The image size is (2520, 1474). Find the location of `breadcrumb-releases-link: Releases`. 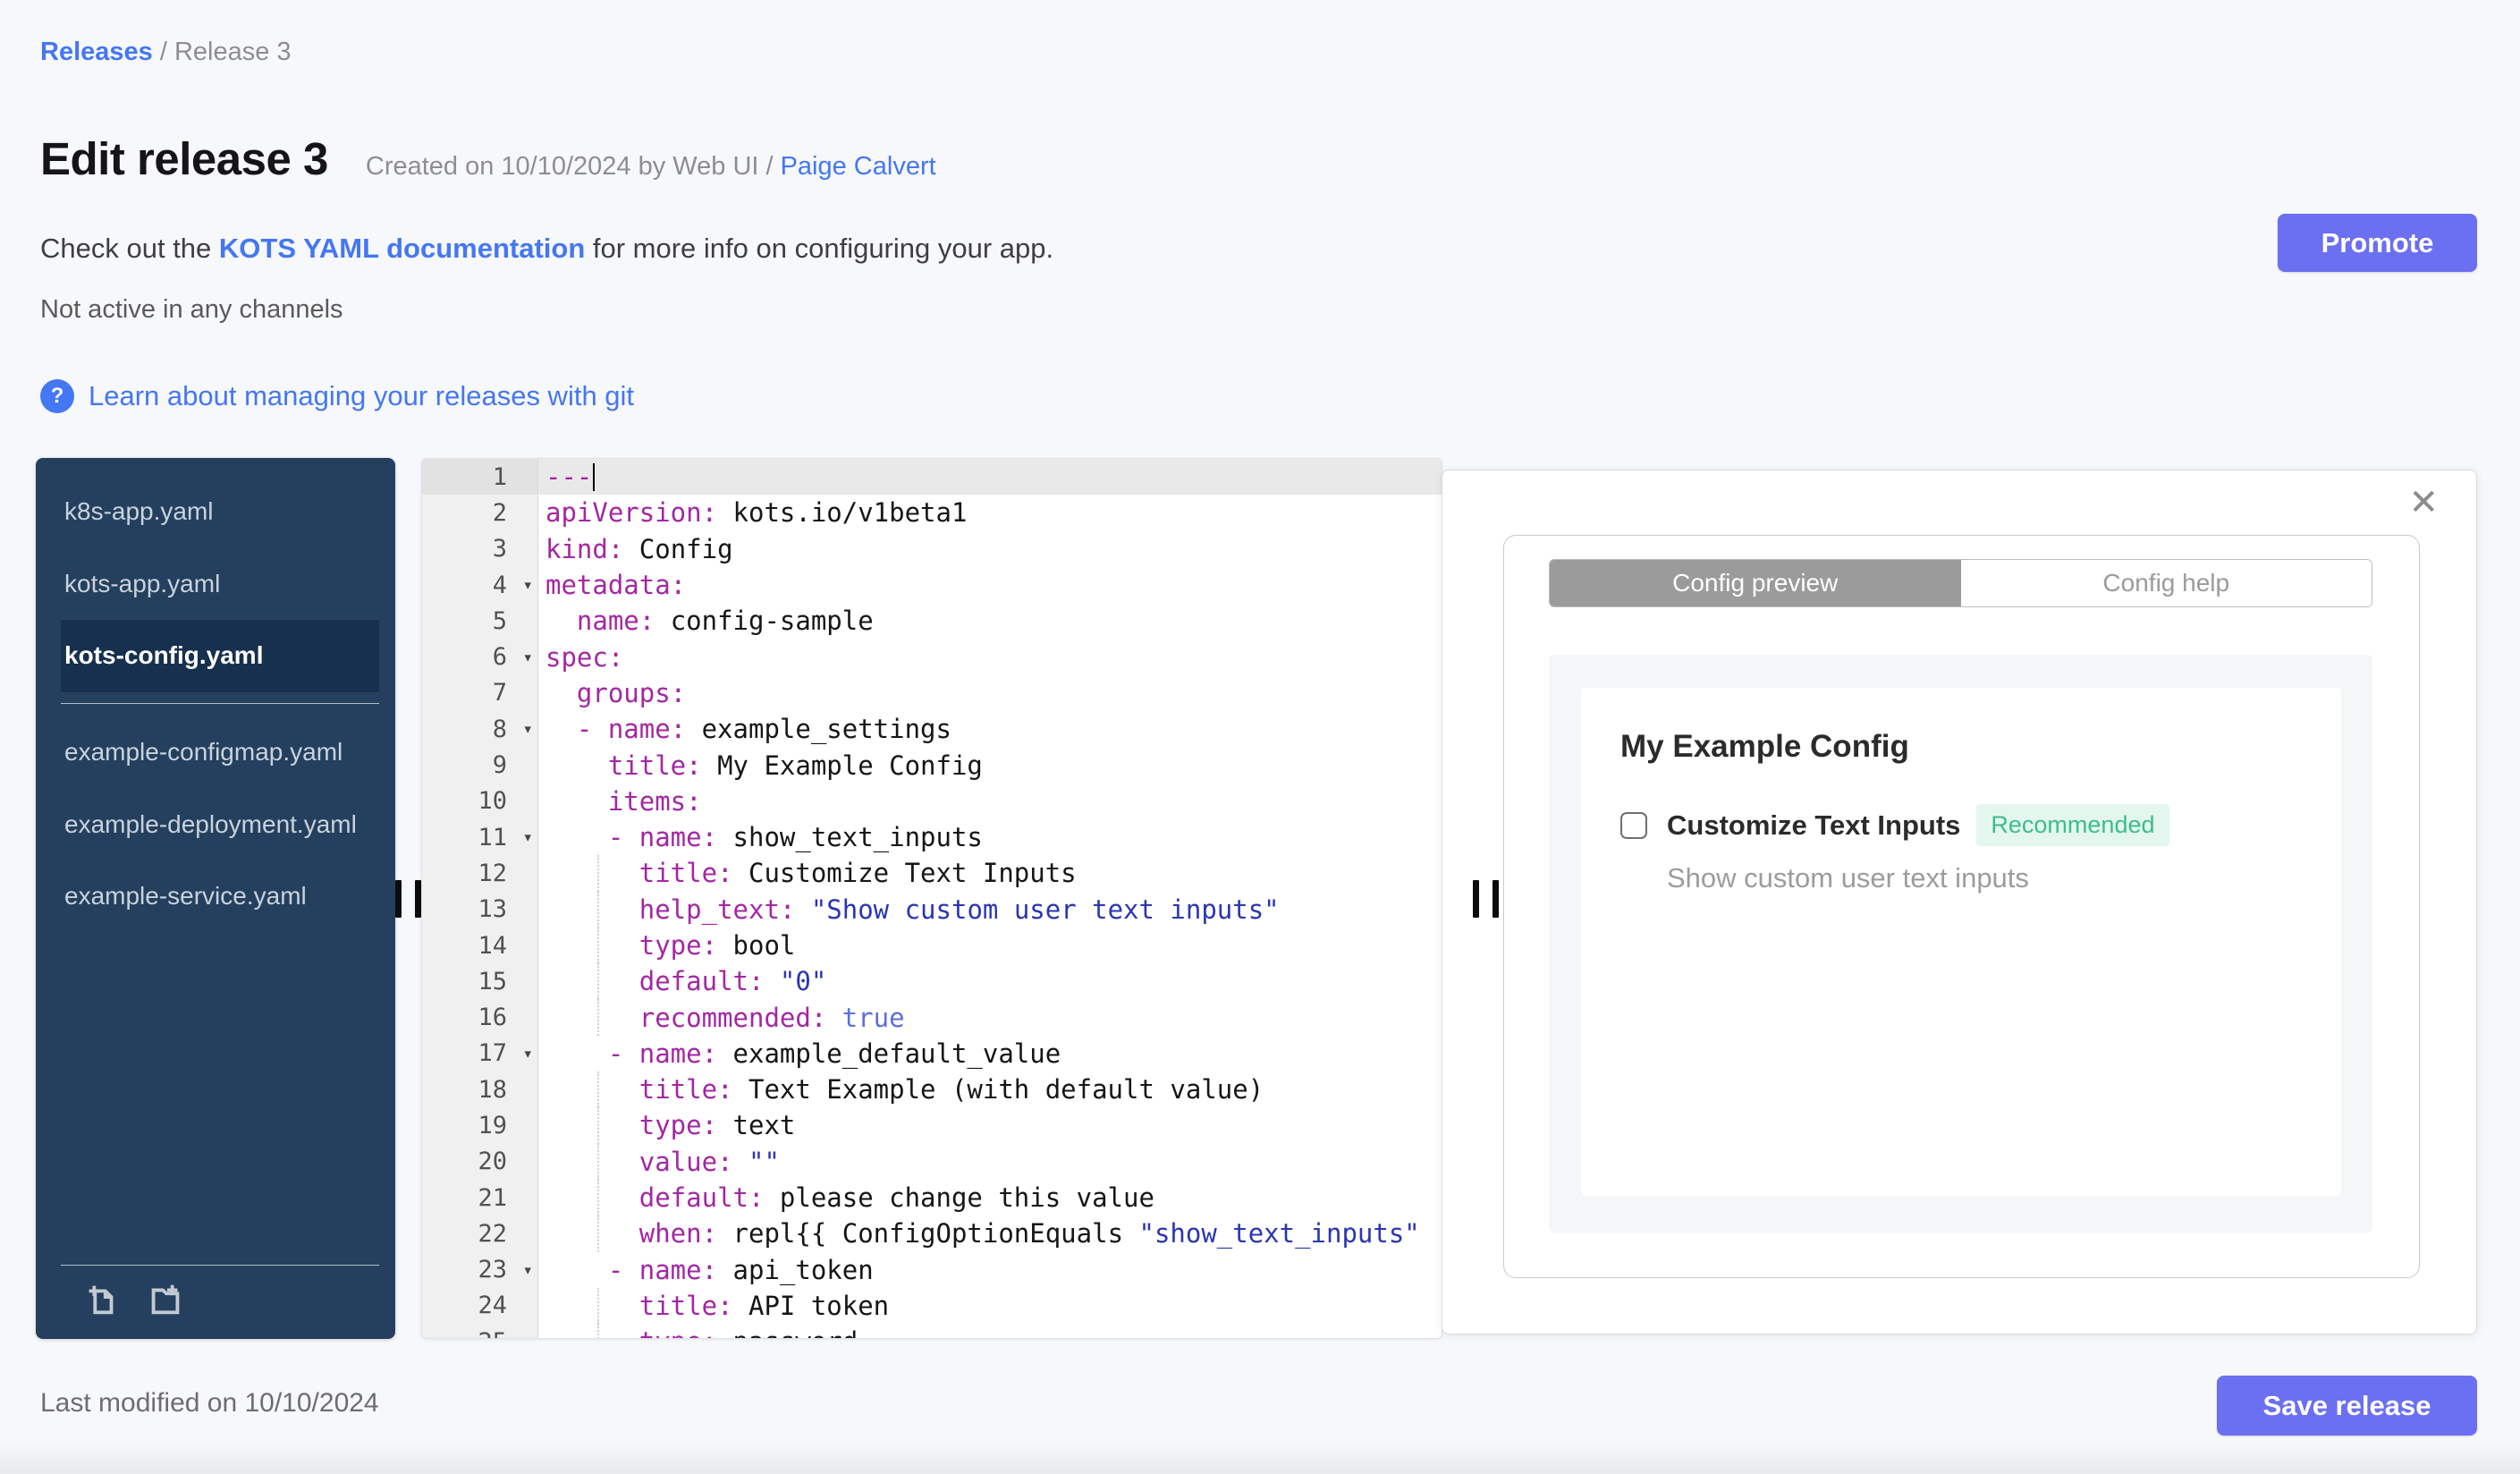

breadcrumb-releases-link: Releases is located at coordinates (96, 52).